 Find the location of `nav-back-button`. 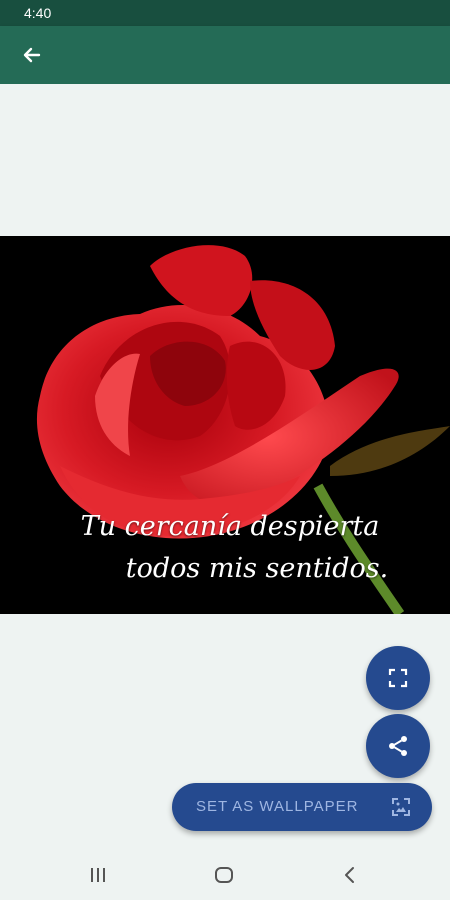

nav-back-button is located at coordinates (350, 875).